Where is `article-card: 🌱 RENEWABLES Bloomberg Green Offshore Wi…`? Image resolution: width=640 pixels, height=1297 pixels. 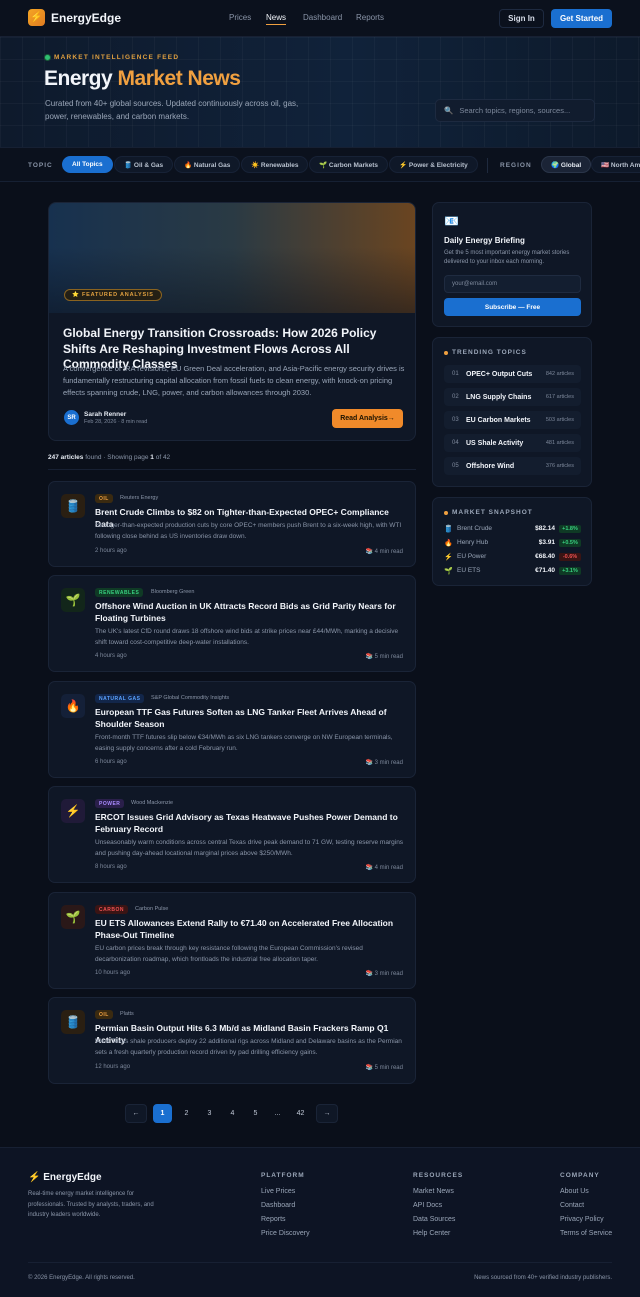
article-card: 🌱 RENEWABLES Bloomberg Green Offshore Wi… is located at coordinates (232, 623).